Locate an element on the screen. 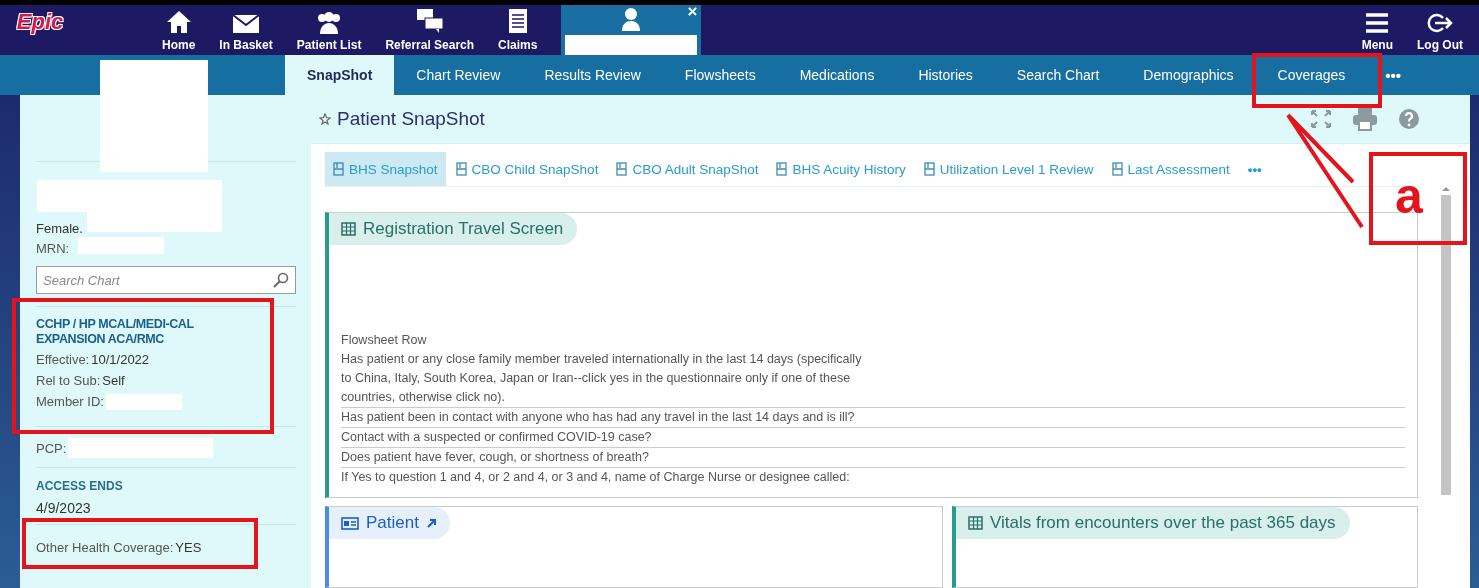 The image size is (1479, 588). table-header: Flowsheet Row is located at coordinates (384, 340).